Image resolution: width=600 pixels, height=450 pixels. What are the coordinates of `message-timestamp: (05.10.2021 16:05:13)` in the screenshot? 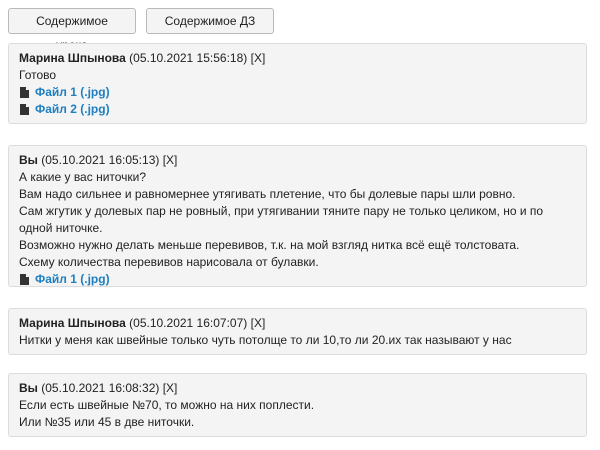 It's located at (100, 160).